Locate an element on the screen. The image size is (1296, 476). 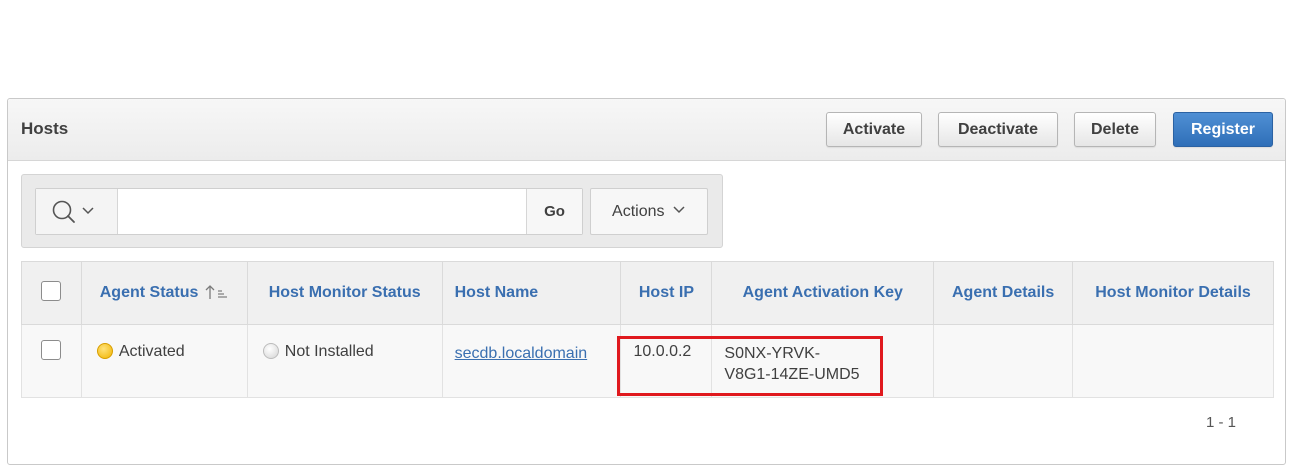
agent-activation-key-cell: S0NX-YRVK- V8G1-14ZE-UMD5 is located at coordinates (823, 361).